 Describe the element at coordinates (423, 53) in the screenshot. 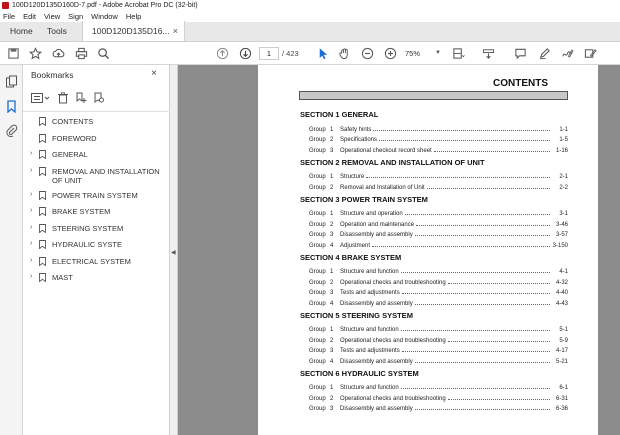

I see `zoom-select: 75% ▼` at that location.